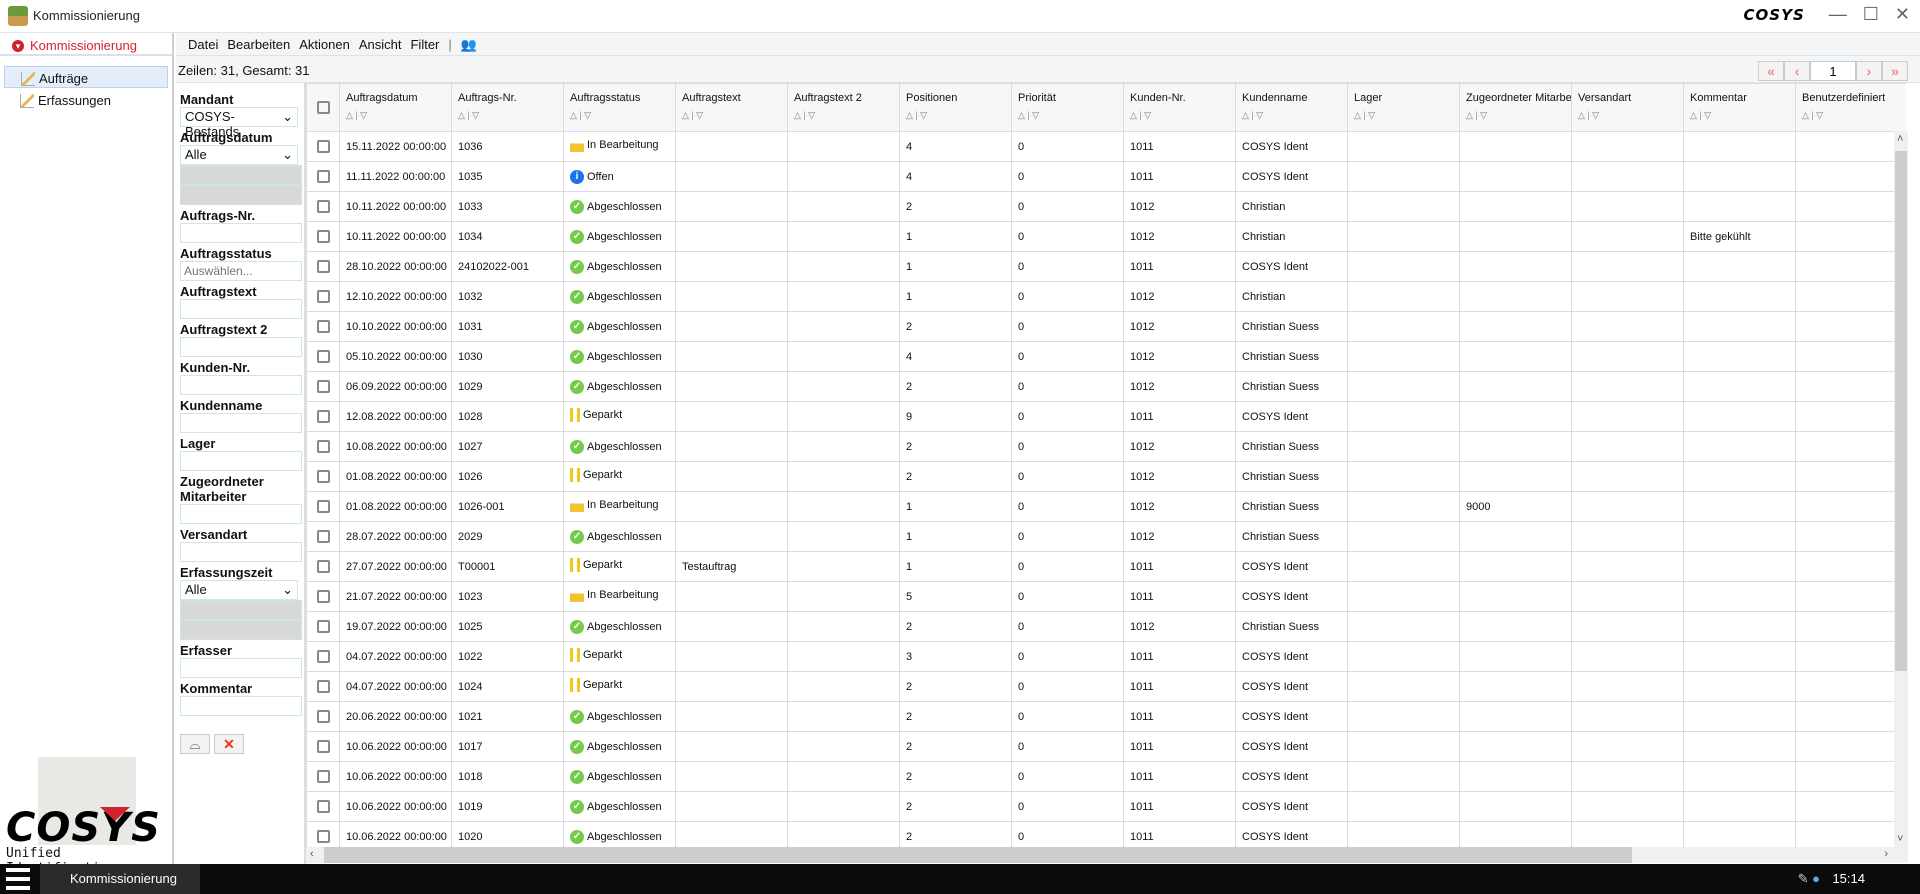 Image resolution: width=1920 pixels, height=894 pixels. I want to click on tray-icons: ✎ ●, so click(1809, 879).